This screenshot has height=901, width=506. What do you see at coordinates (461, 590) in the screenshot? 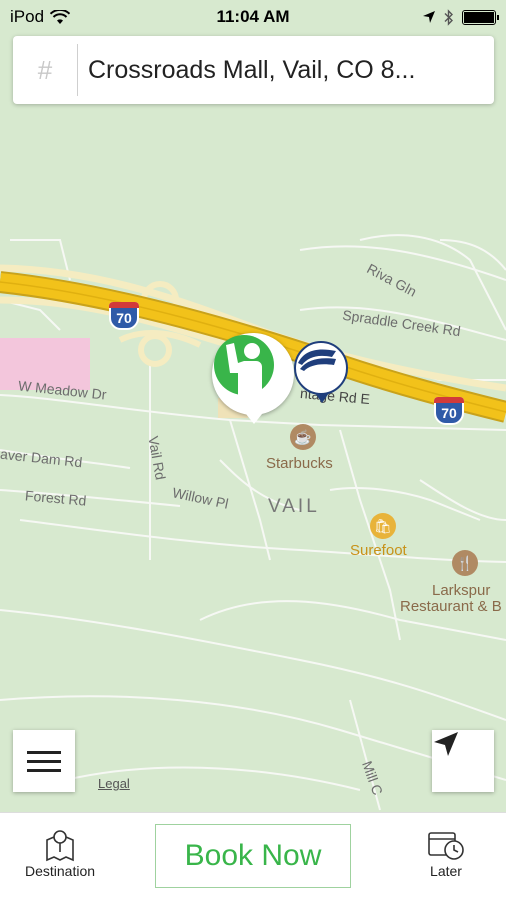
I see `poi-label-larkspur: Larkspur` at bounding box center [461, 590].